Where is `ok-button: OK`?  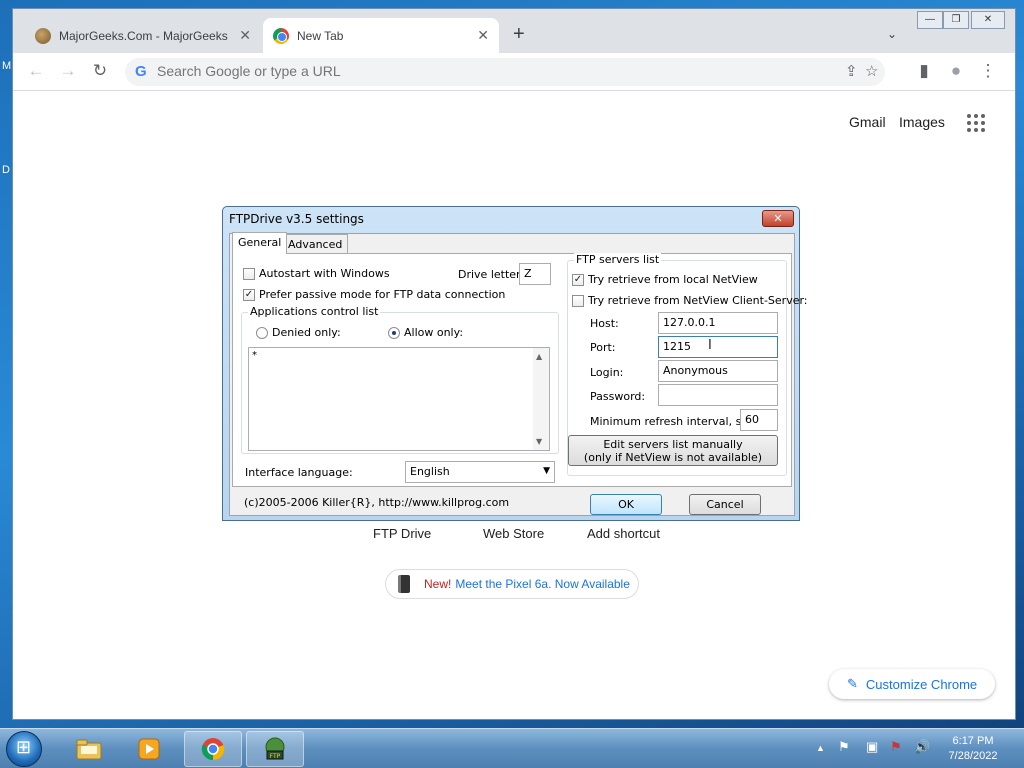
ok-button: OK is located at coordinates (626, 504).